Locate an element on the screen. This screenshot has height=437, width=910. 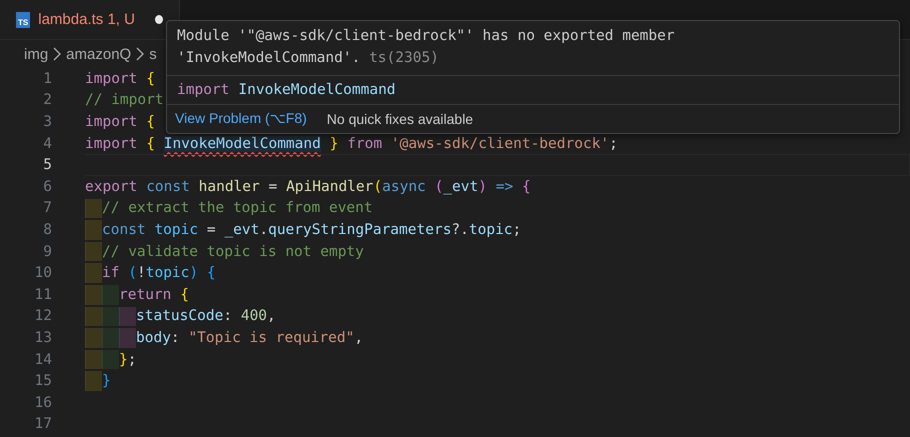
line-number: 11 is located at coordinates (43, 294).